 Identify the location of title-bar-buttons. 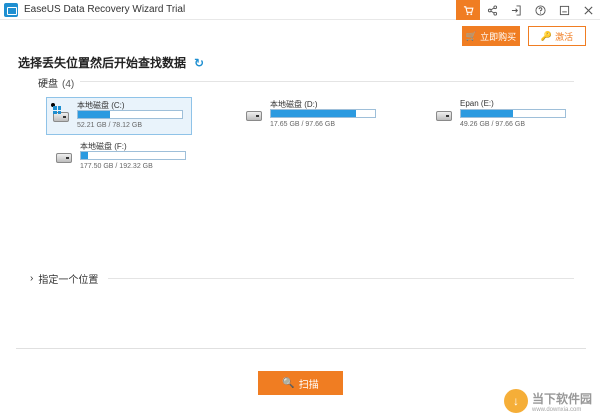
(528, 10).